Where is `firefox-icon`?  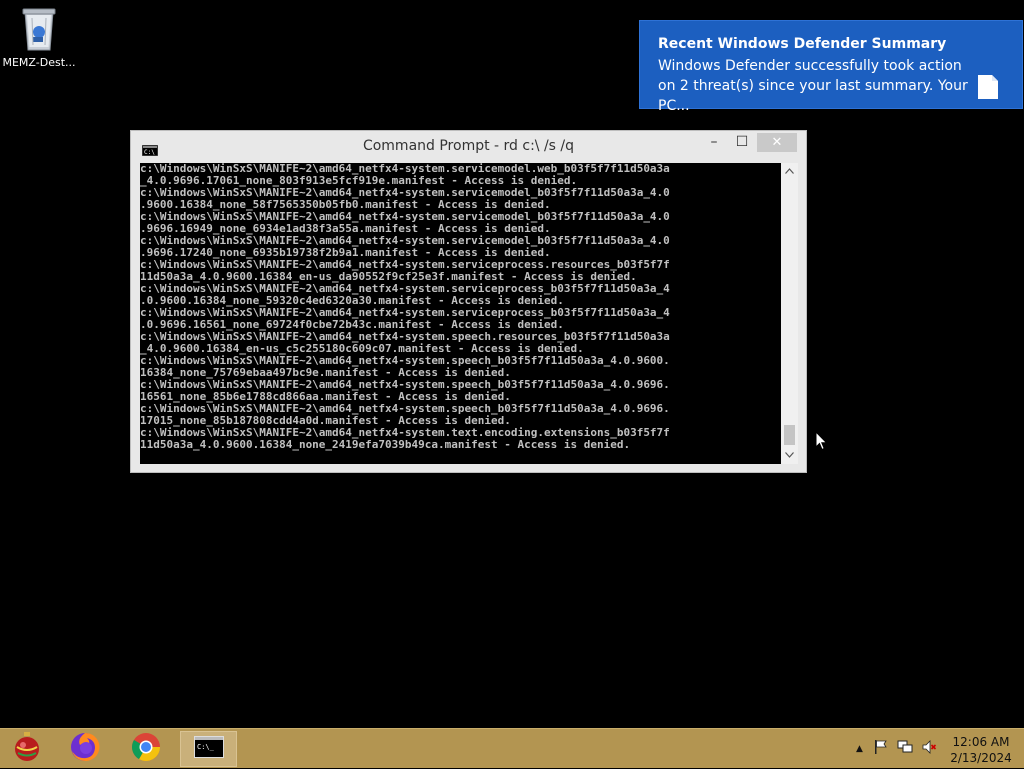
firefox-icon is located at coordinates (85, 749).